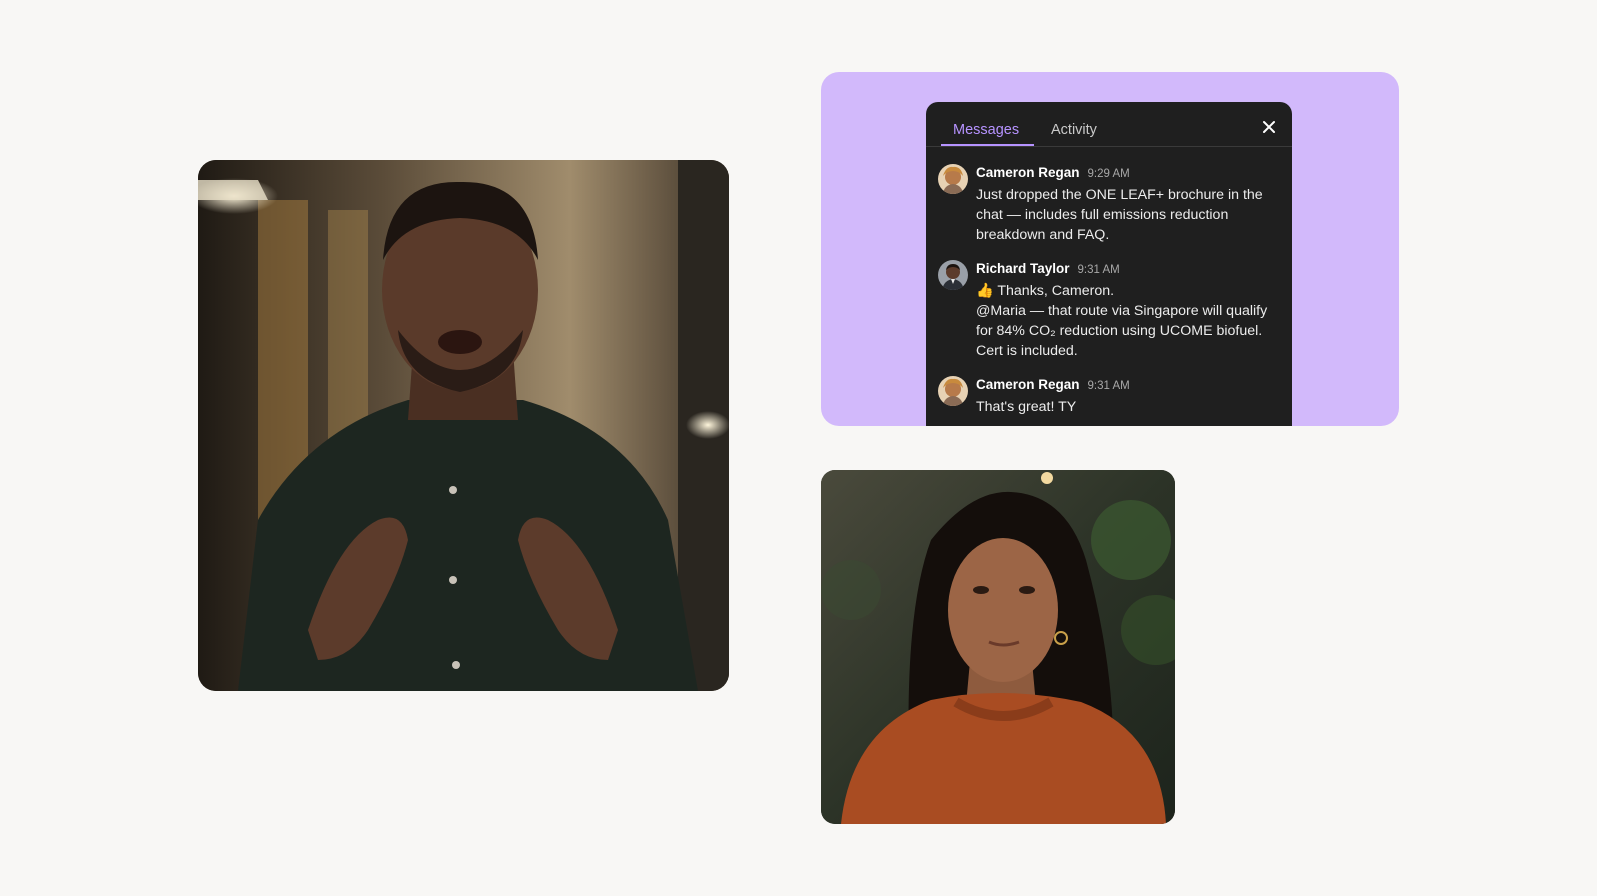 This screenshot has width=1597, height=896. I want to click on active-tab-indicator, so click(987, 145).